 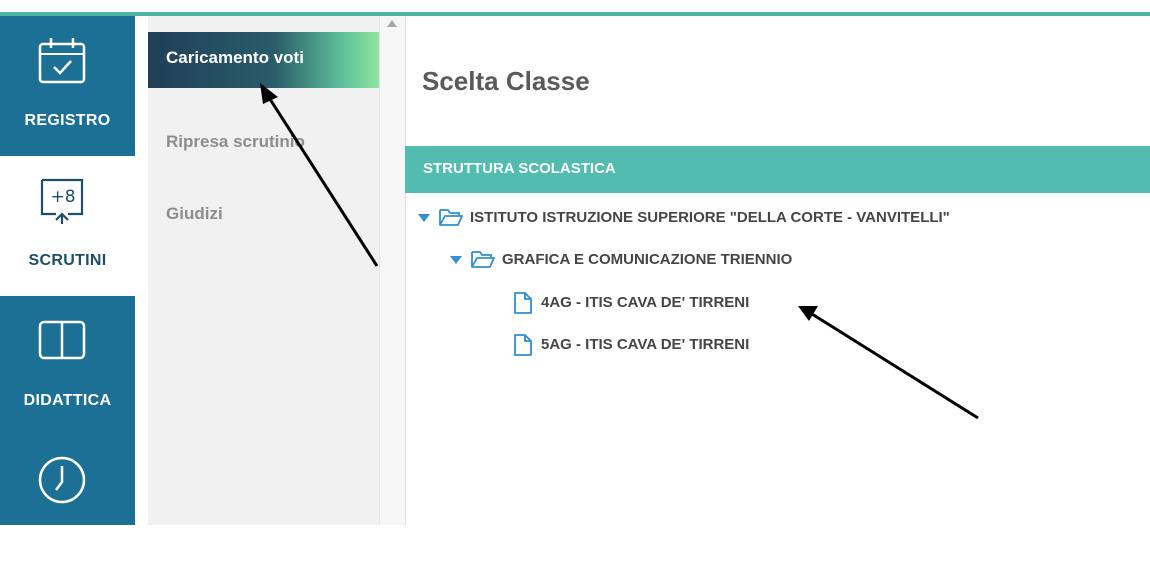 I want to click on nav-item-orario: ORARIO, so click(x=67, y=506).